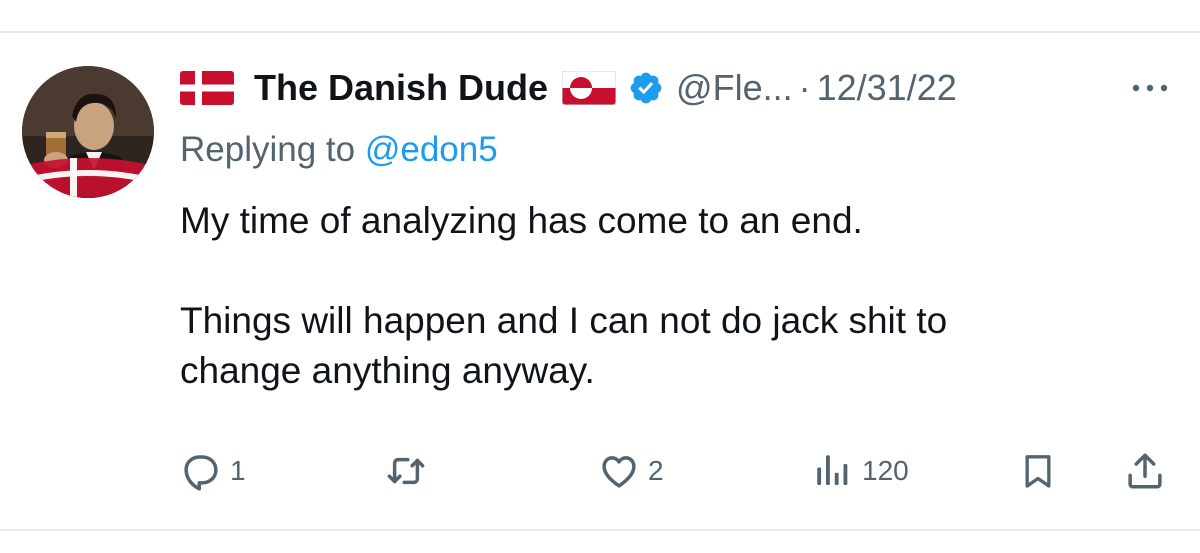 The width and height of the screenshot is (1200, 553). What do you see at coordinates (646, 88) in the screenshot?
I see `verified-badge-icon` at bounding box center [646, 88].